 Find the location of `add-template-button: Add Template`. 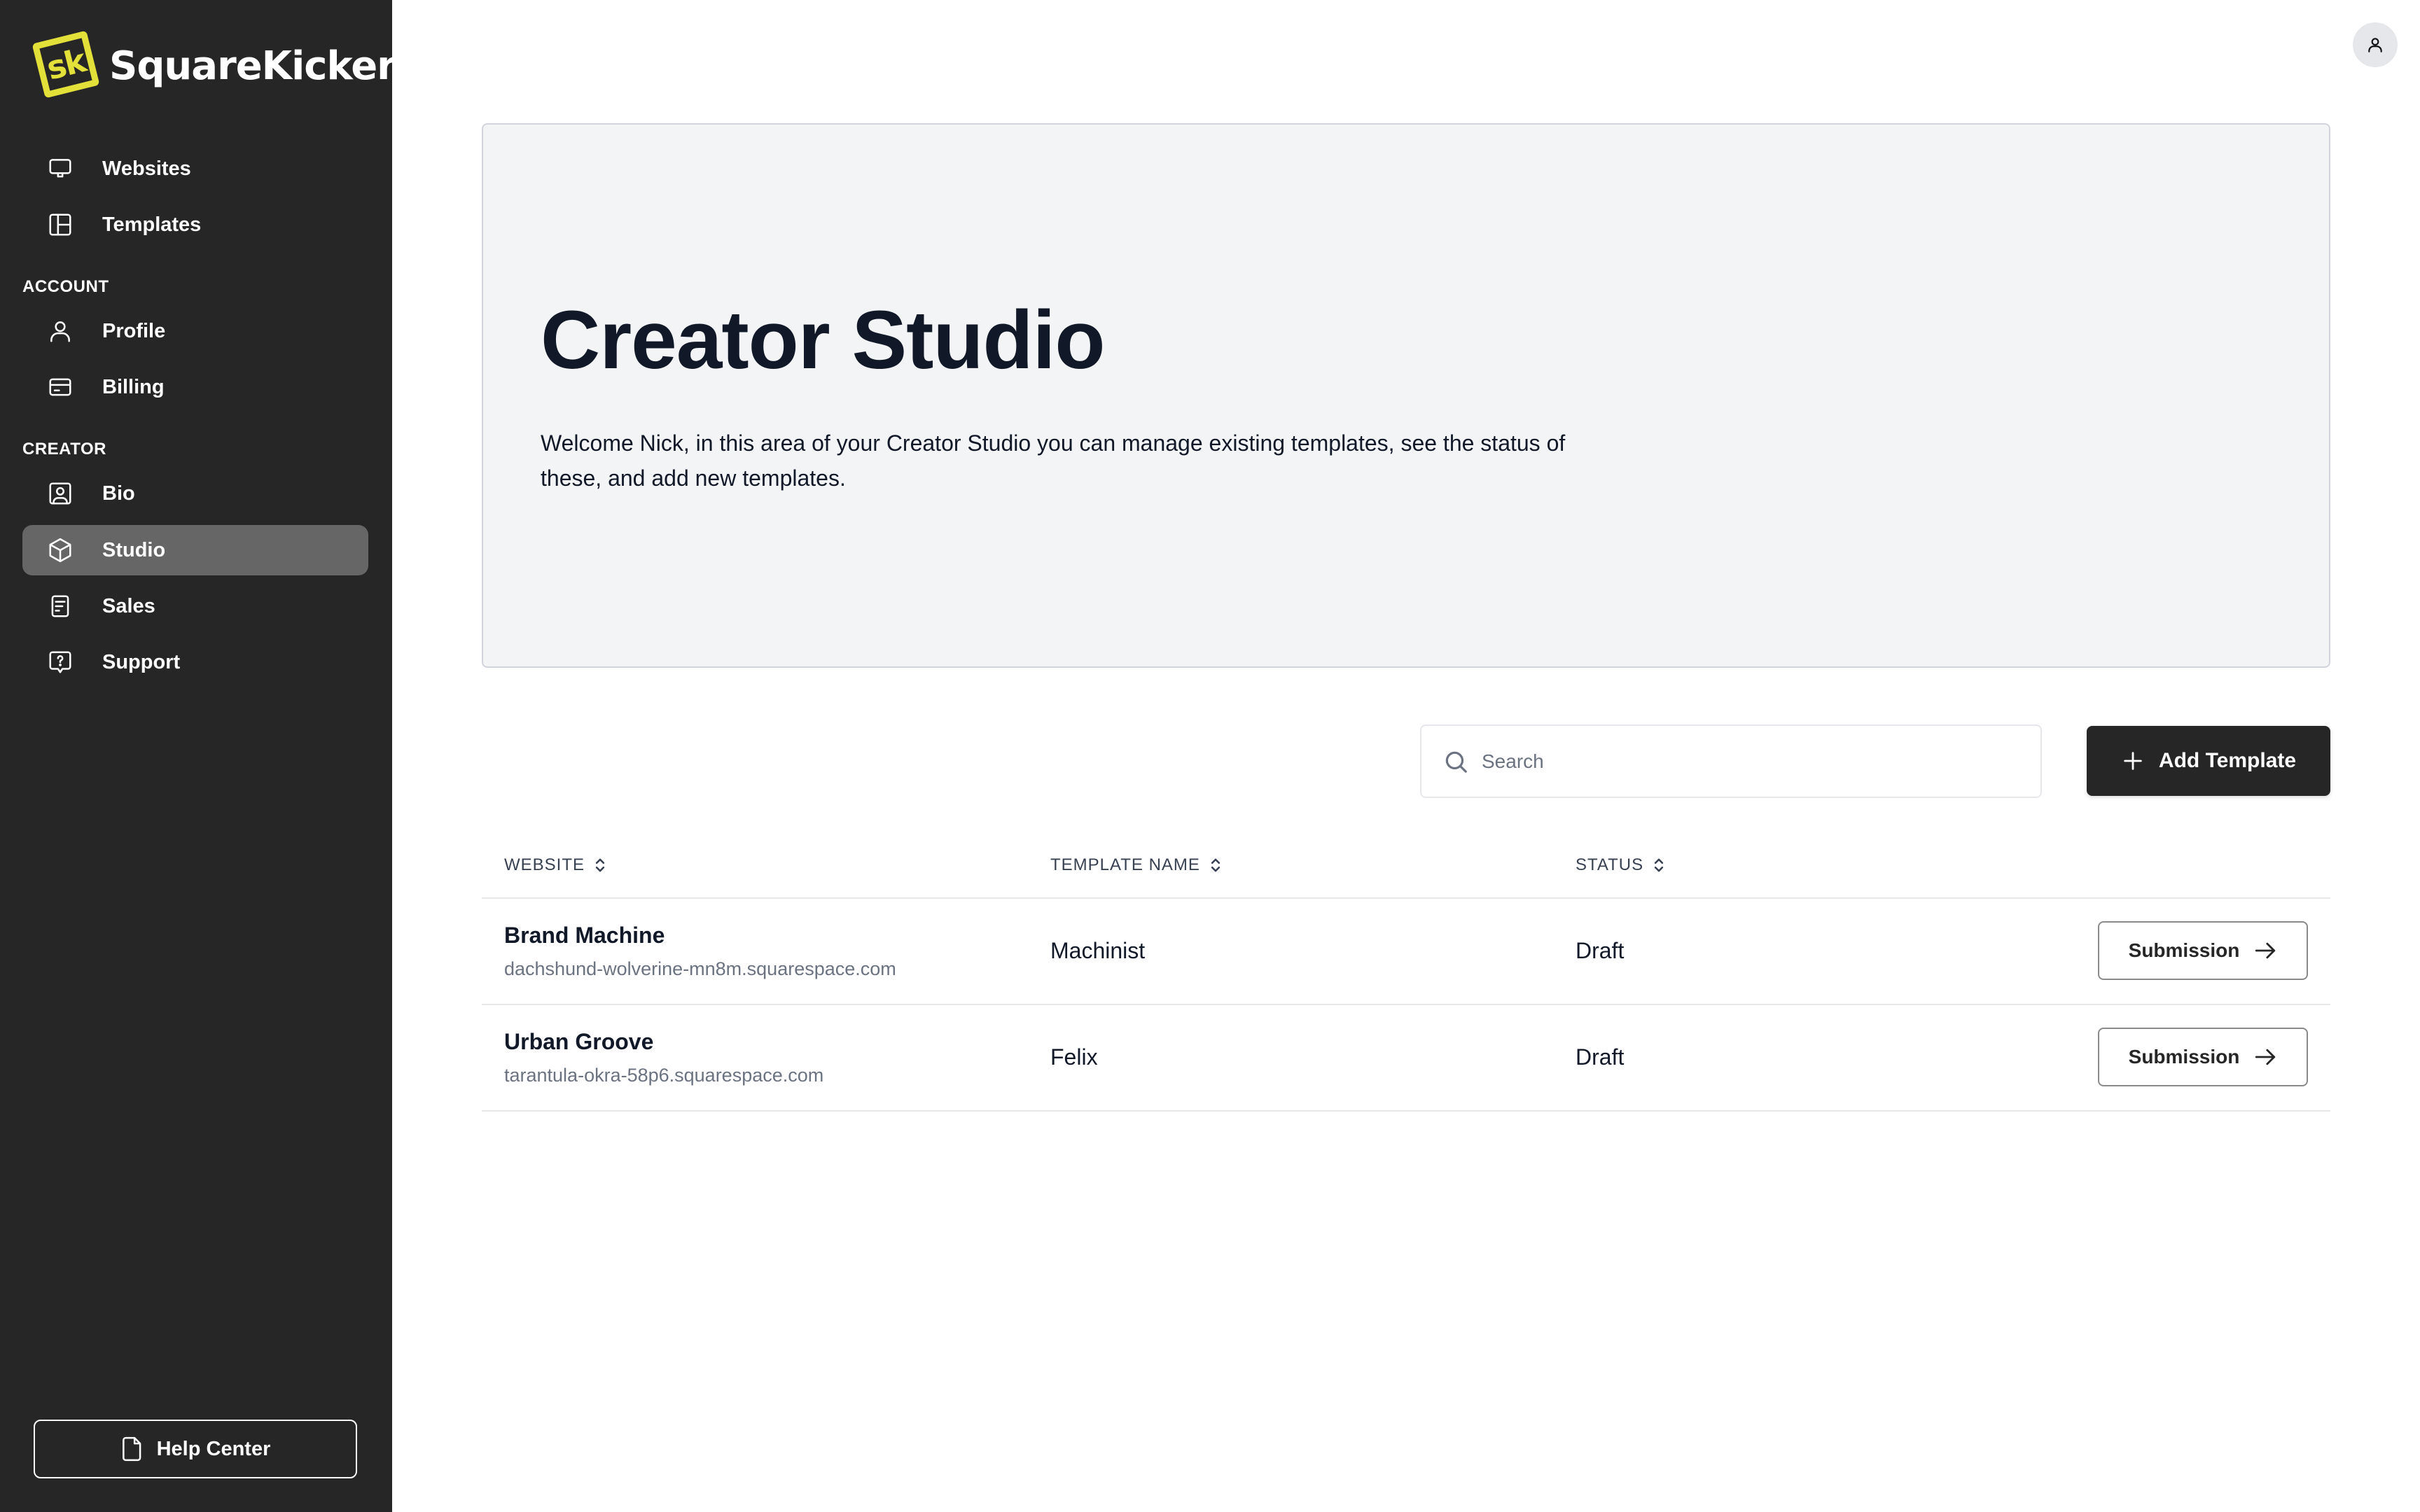

add-template-button: Add Template is located at coordinates (2208, 761).